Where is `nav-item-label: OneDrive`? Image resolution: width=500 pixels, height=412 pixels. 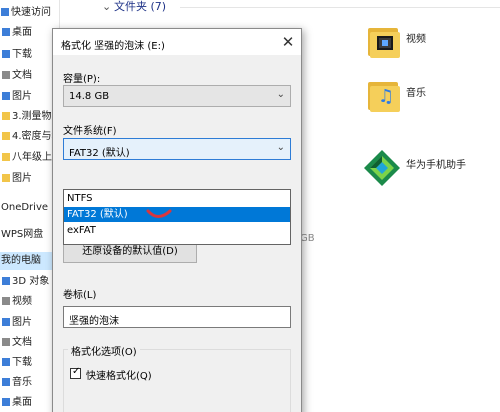
nav-item-label: OneDrive is located at coordinates (25, 207).